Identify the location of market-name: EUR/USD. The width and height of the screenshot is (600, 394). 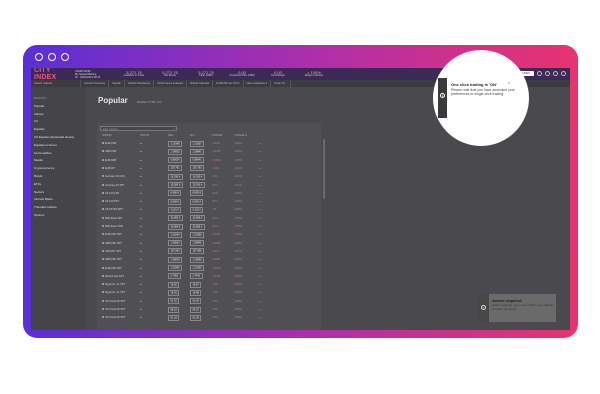
(120, 143).